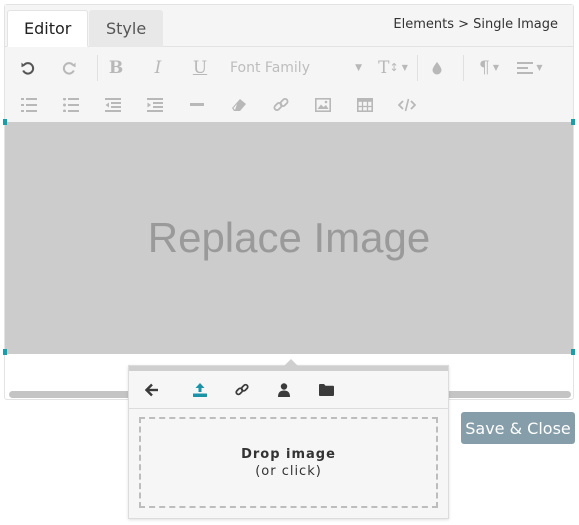  What do you see at coordinates (530, 67) in the screenshot?
I see `align-icon: ▼` at bounding box center [530, 67].